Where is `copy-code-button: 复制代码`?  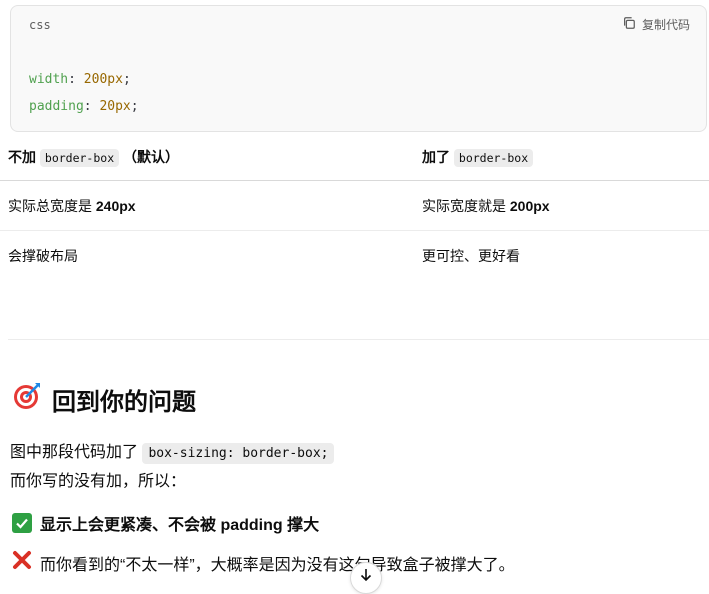
copy-code-button: 复制代码 is located at coordinates (656, 24).